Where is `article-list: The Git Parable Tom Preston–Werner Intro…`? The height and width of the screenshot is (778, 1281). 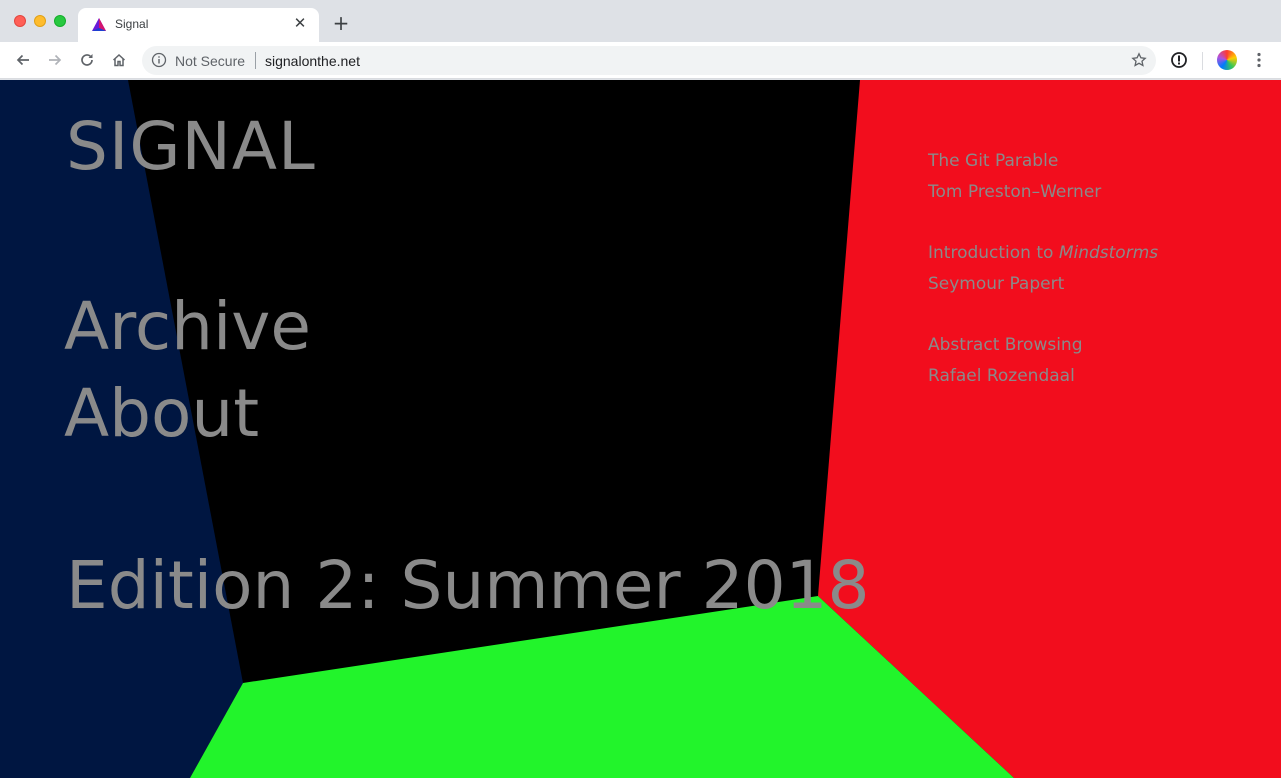 article-list: The Git Parable Tom Preston–Werner Intro… is located at coordinates (1078, 284).